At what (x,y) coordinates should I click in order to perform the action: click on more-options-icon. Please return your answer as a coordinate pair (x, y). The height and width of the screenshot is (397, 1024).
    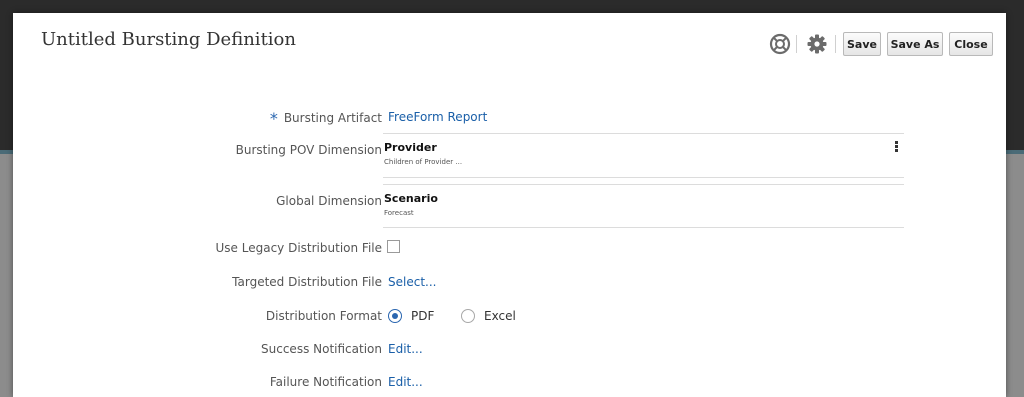
    Looking at the image, I should click on (897, 147).